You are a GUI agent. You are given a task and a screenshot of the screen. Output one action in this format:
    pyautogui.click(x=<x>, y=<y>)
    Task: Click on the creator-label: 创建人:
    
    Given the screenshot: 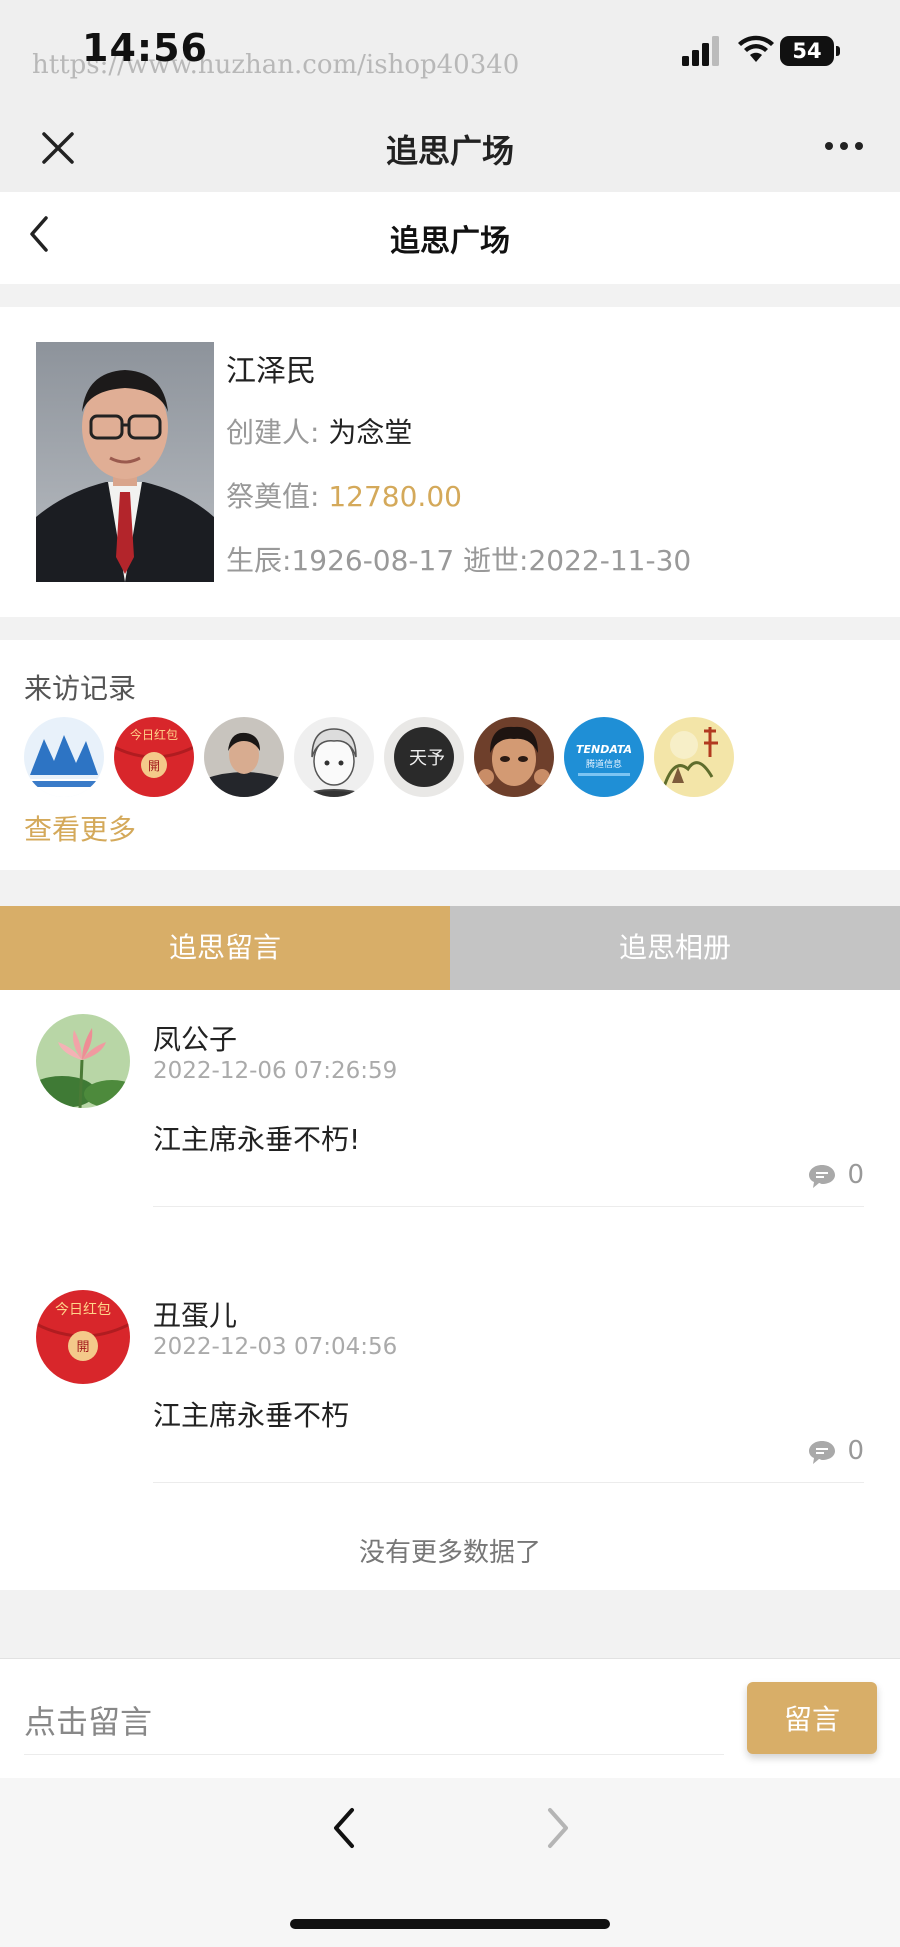 What is the action you would take?
    pyautogui.click(x=273, y=432)
    